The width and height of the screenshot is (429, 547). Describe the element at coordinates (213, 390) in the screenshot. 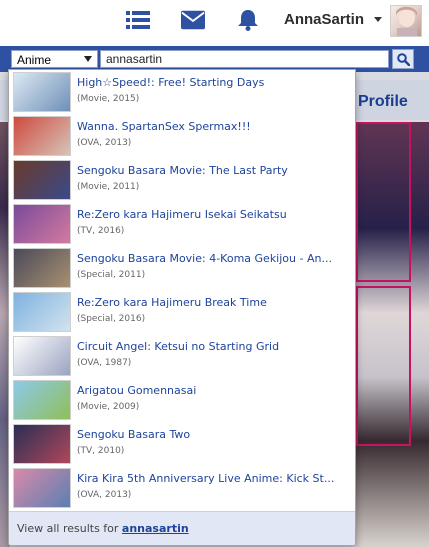

I see `result-title: Arigatou Gomennasai` at that location.